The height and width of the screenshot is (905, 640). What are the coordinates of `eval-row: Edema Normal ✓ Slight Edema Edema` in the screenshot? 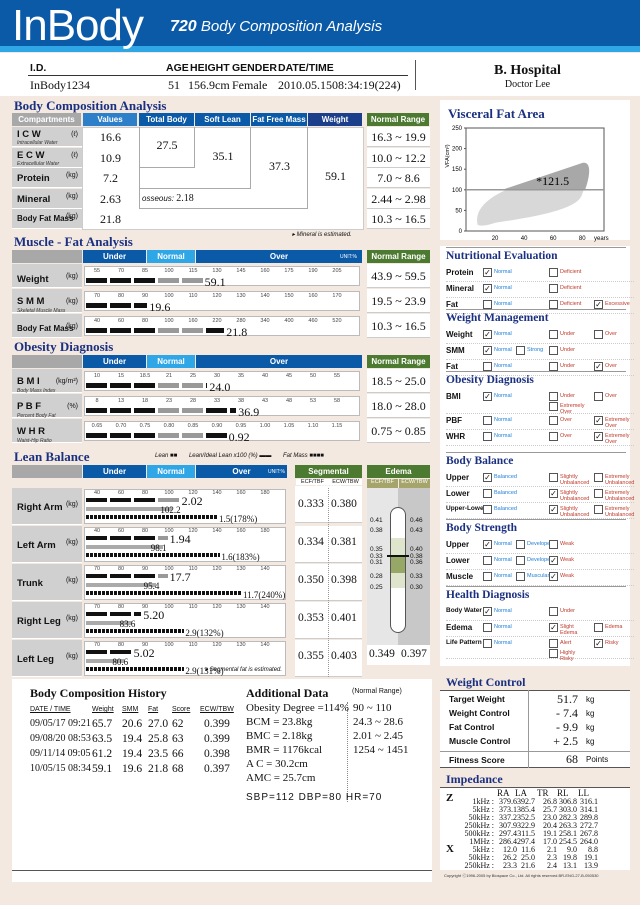 It's located at (540, 629).